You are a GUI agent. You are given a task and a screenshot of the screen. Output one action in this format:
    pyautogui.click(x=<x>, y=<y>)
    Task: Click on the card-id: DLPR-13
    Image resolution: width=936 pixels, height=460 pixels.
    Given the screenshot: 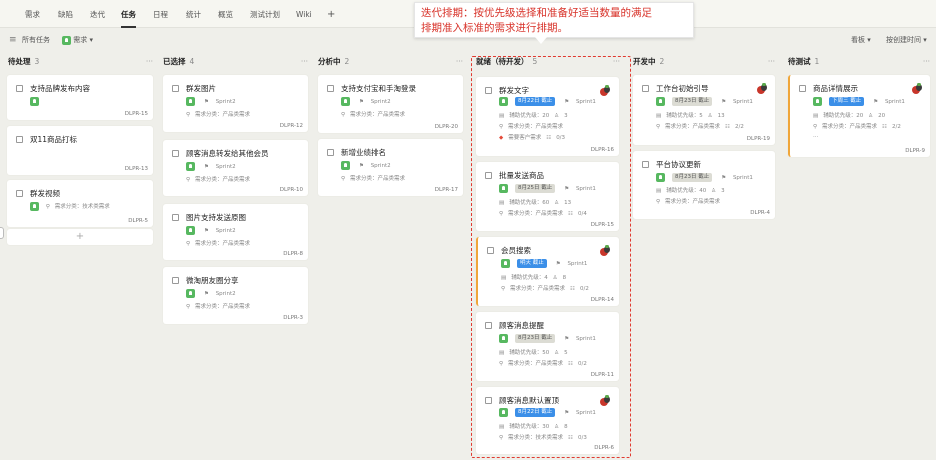 What is the action you would take?
    pyautogui.click(x=136, y=169)
    